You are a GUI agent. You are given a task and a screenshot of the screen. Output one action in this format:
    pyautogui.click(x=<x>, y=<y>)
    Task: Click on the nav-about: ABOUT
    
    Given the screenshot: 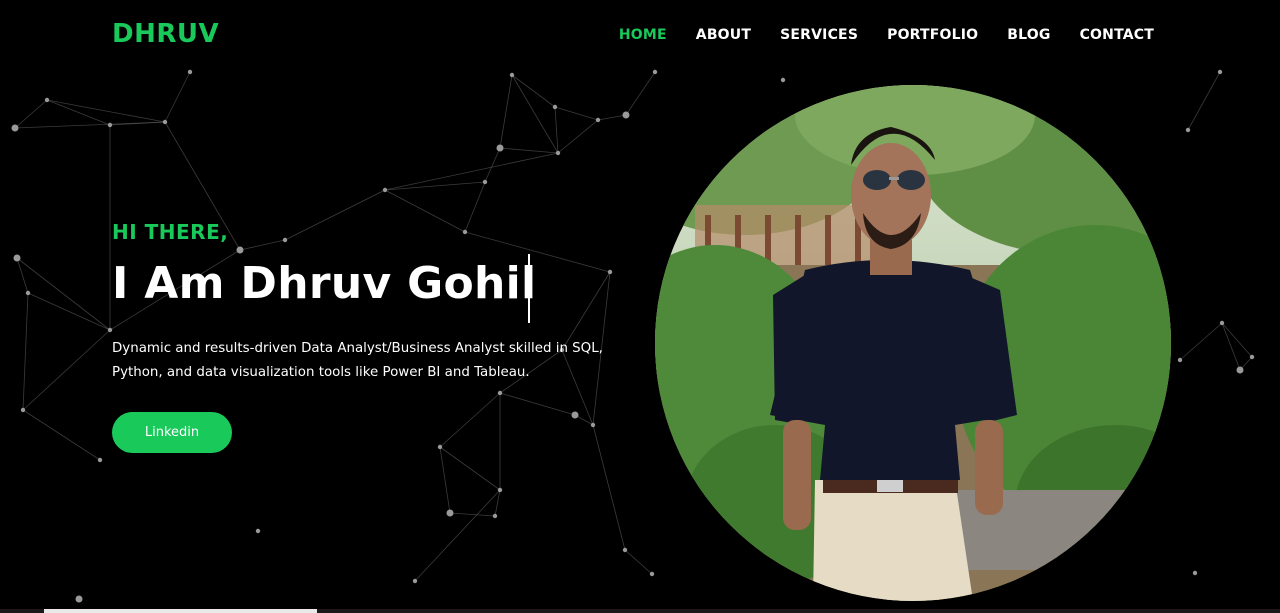 What is the action you would take?
    pyautogui.click(x=723, y=35)
    